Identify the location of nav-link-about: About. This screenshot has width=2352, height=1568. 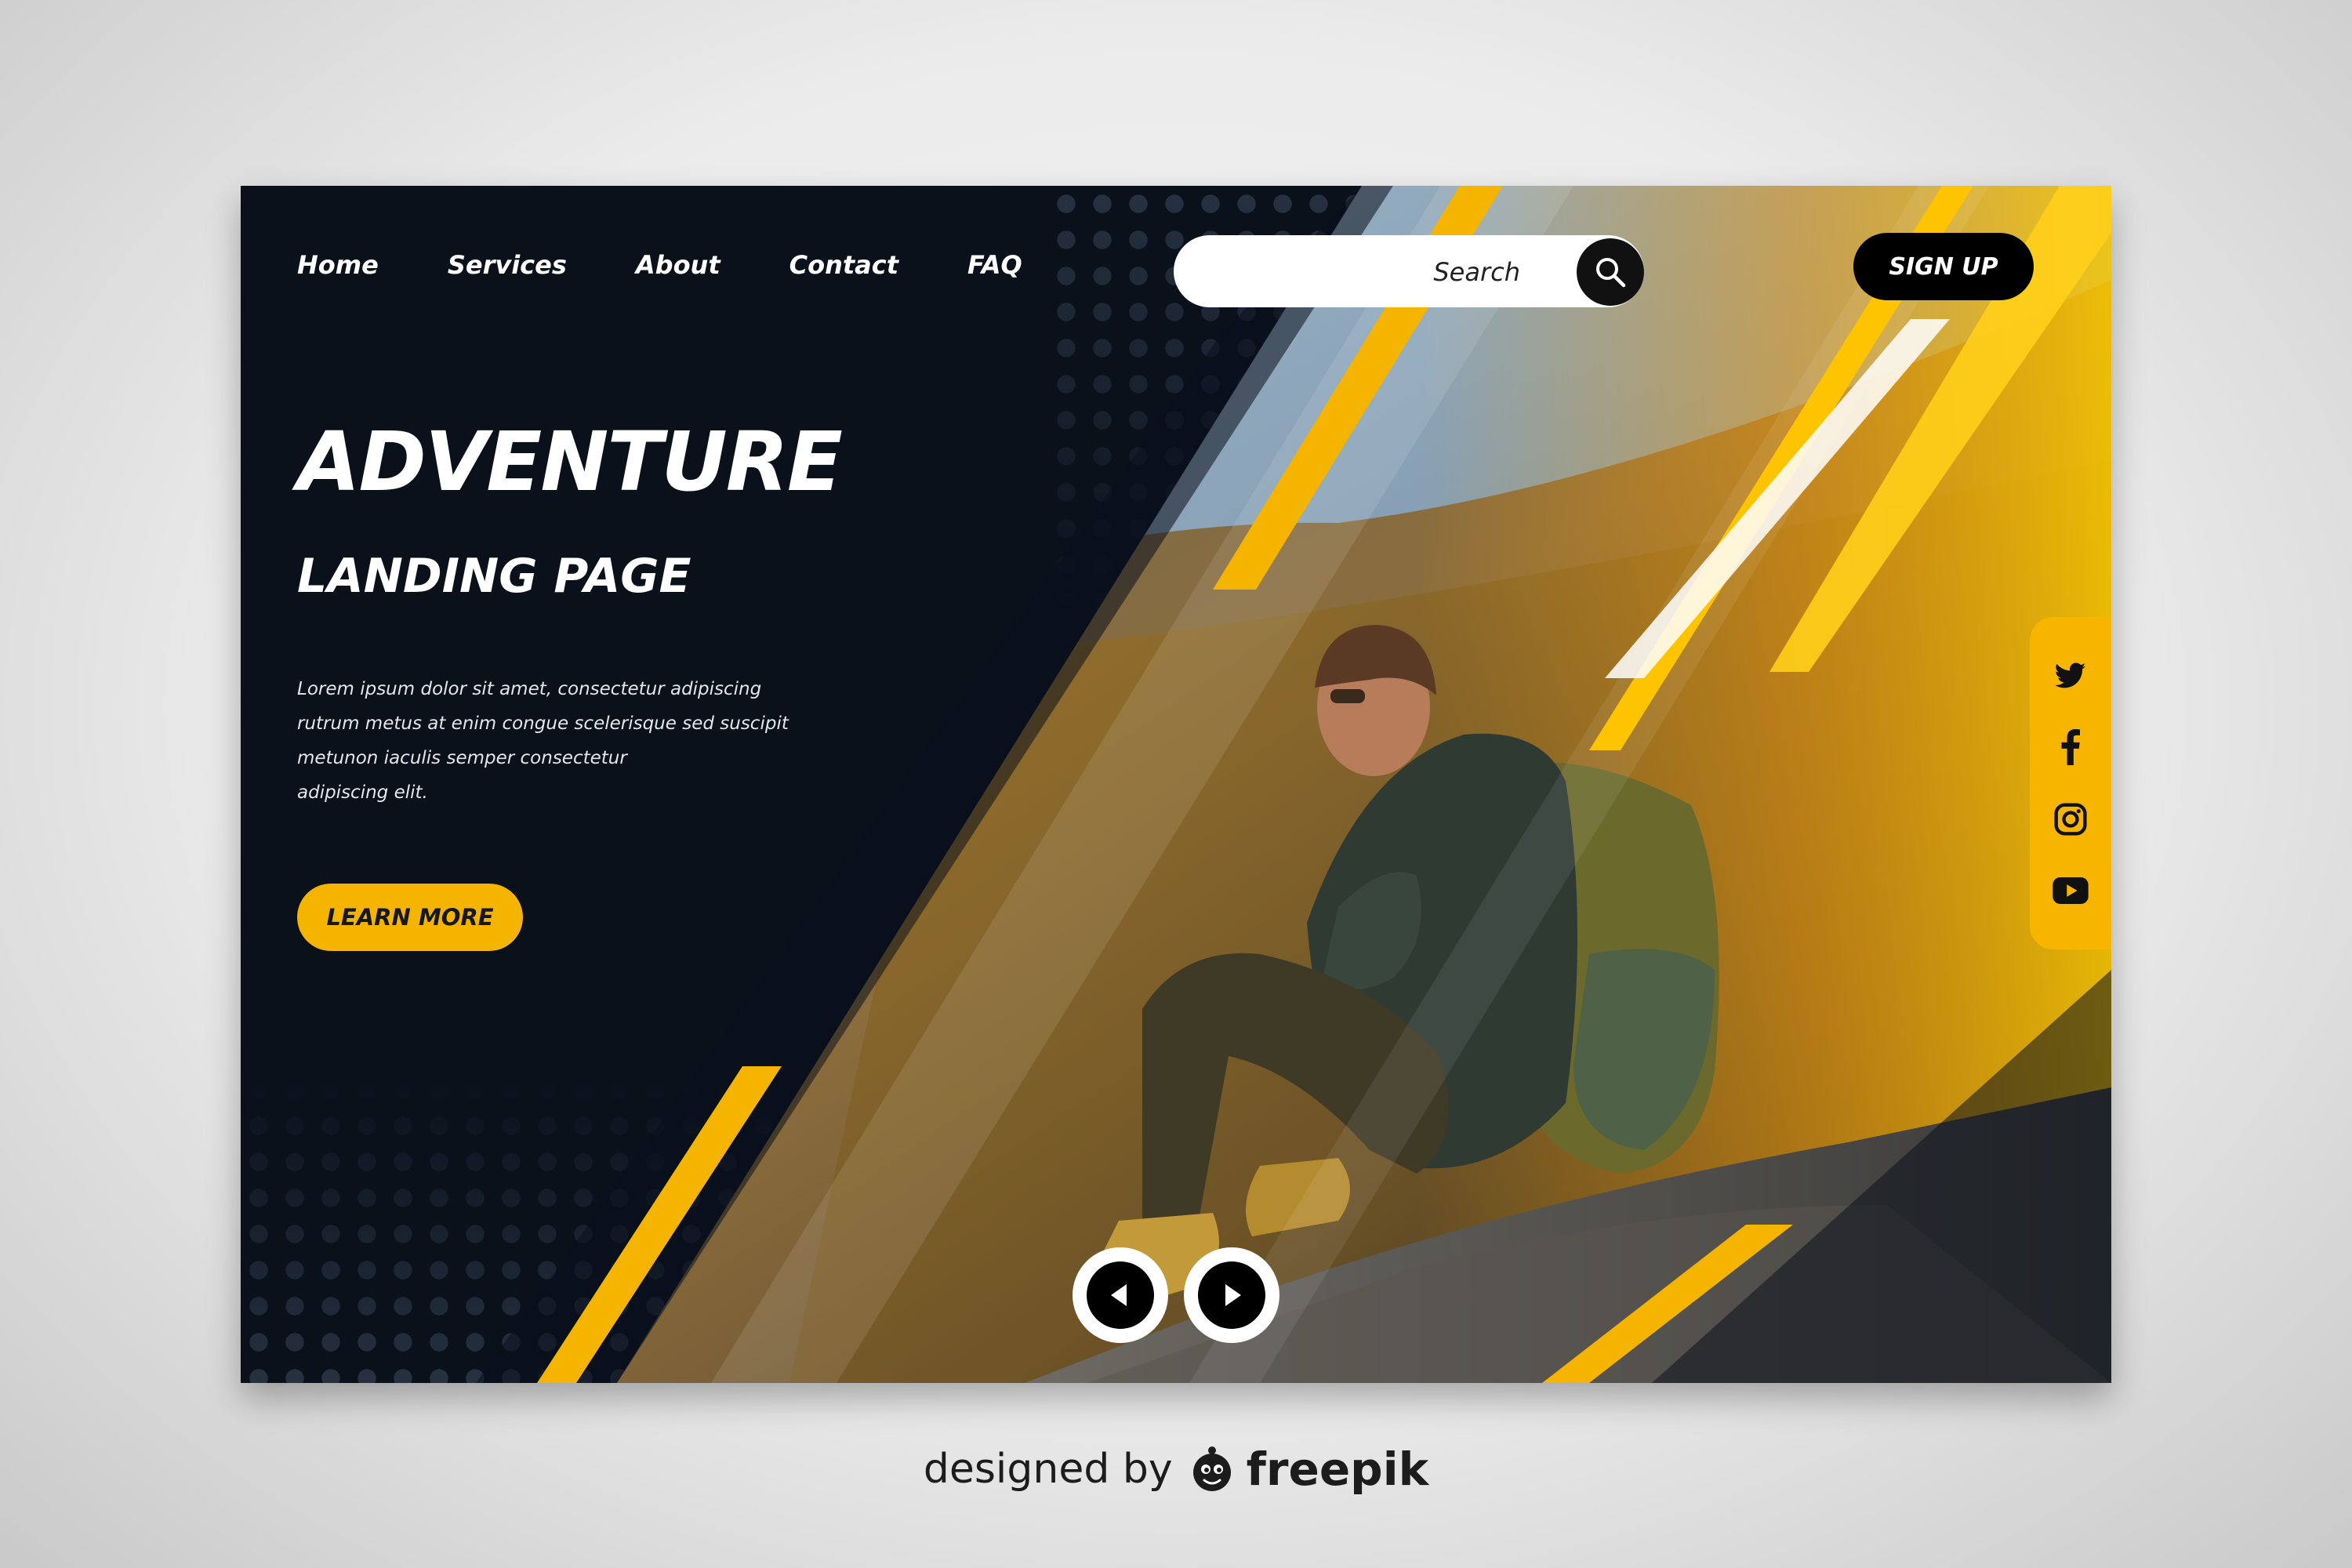
(678, 265).